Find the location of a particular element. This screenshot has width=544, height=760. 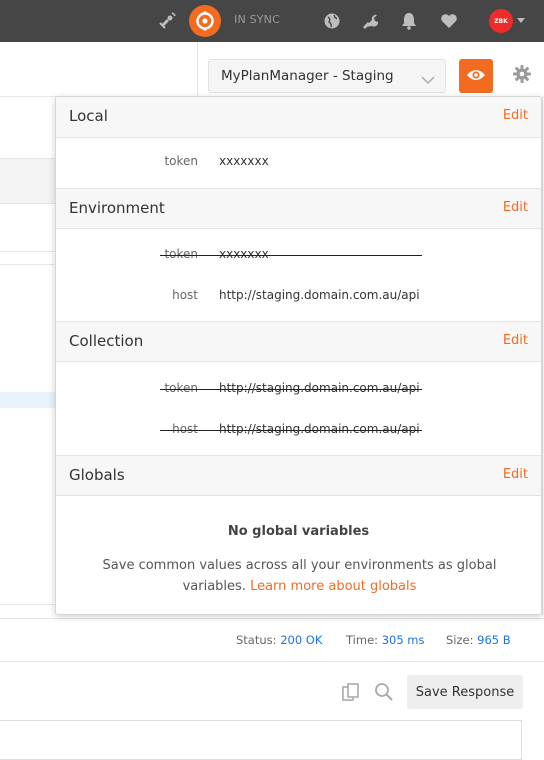

environment-quick-look-button is located at coordinates (476, 76).